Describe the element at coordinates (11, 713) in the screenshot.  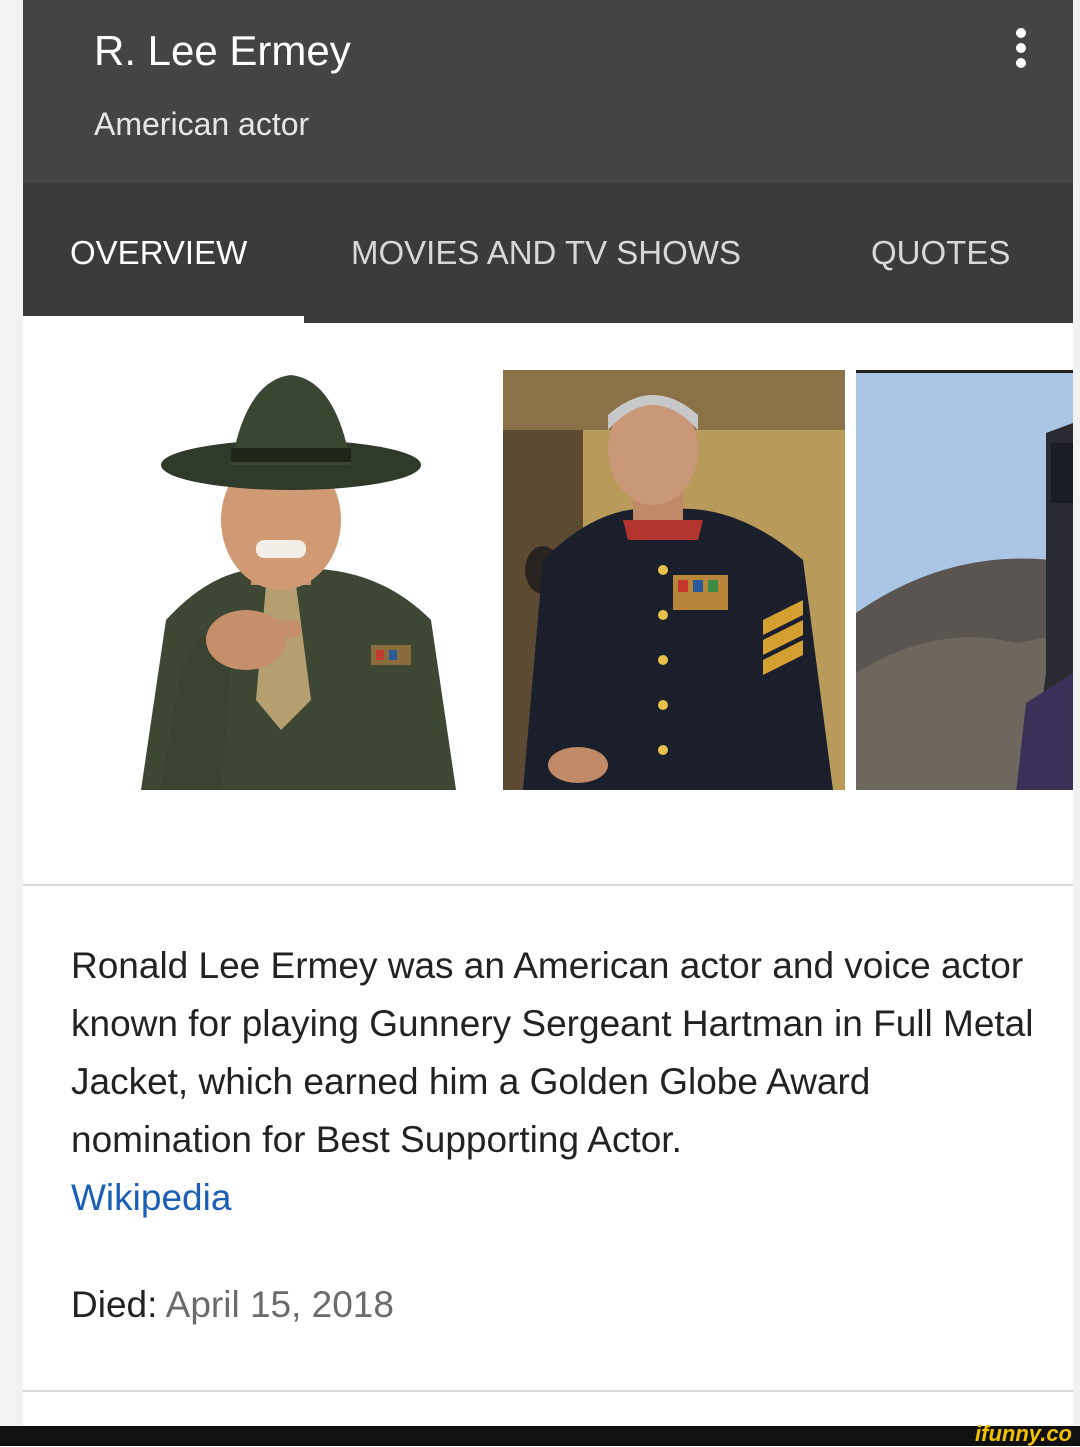
I see `page-margin-left` at that location.